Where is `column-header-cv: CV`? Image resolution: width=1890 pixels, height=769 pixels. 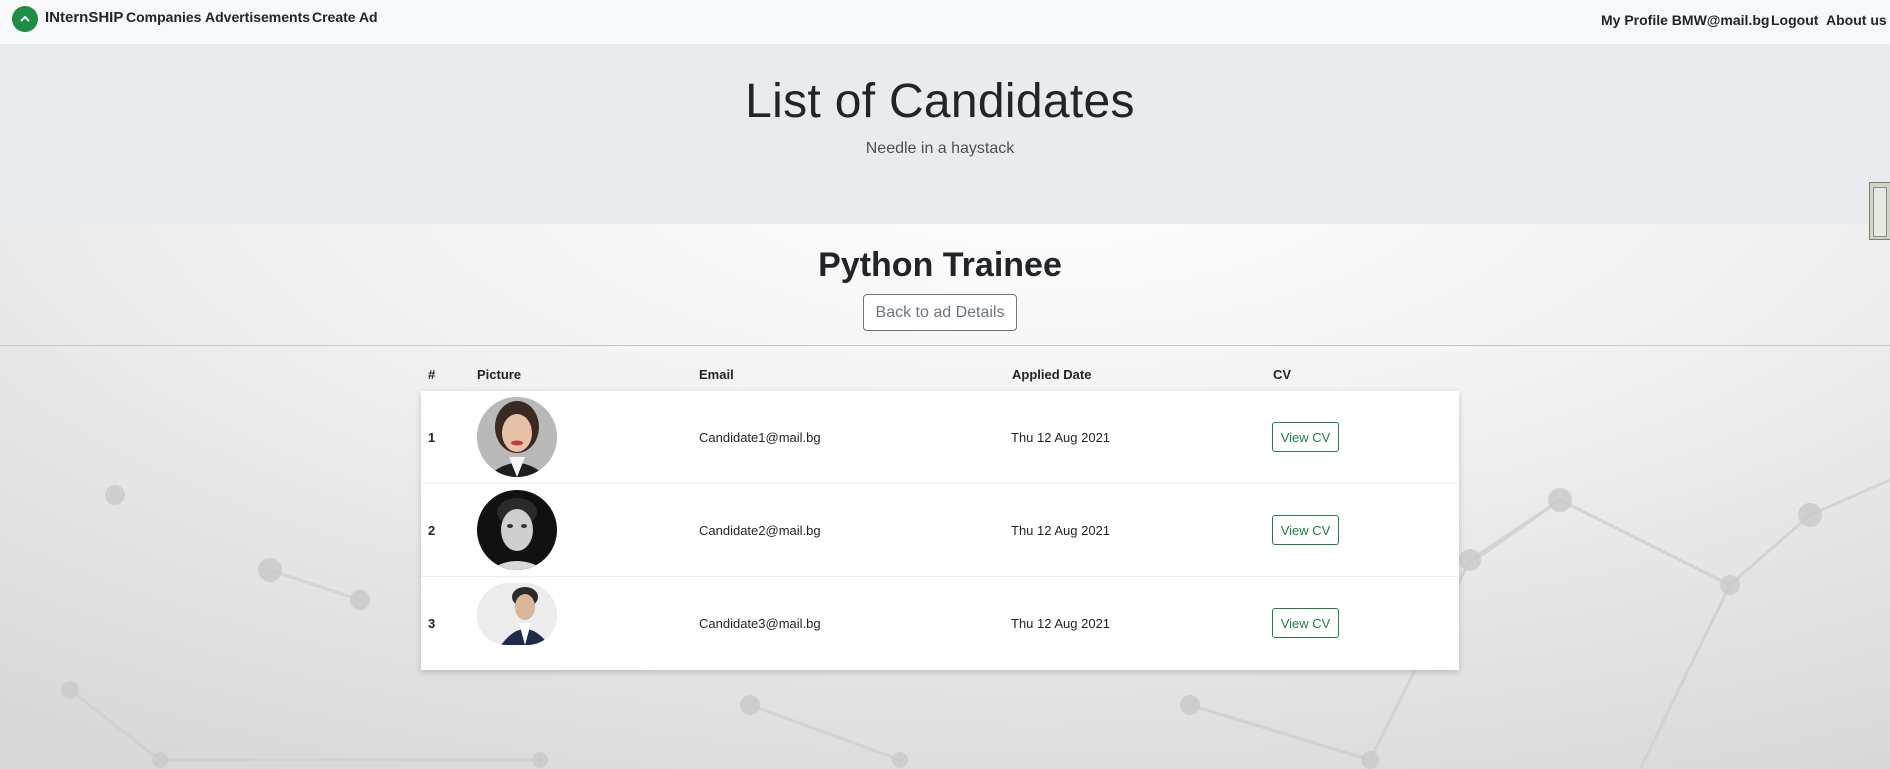
column-header-cv: CV is located at coordinates (1282, 374).